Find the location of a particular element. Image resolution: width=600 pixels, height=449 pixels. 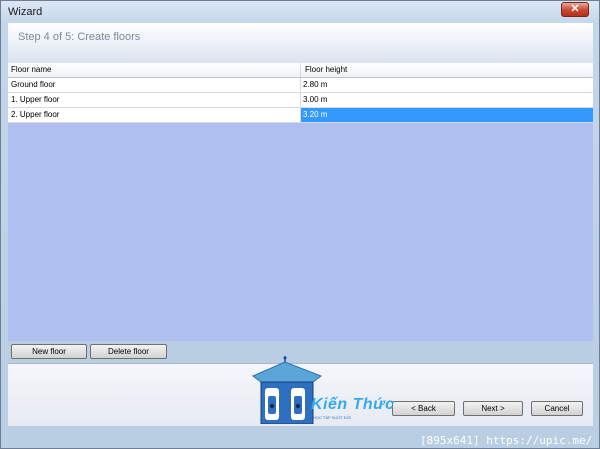

table-row: 1. Upper floor 3.00 m is located at coordinates (300, 100).